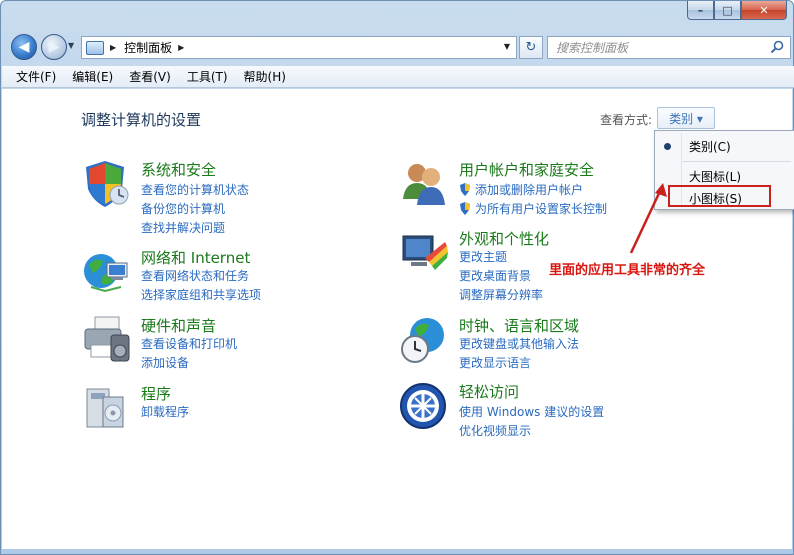 Image resolution: width=794 pixels, height=555 pixels. I want to click on refresh-icon: ↻, so click(531, 47).